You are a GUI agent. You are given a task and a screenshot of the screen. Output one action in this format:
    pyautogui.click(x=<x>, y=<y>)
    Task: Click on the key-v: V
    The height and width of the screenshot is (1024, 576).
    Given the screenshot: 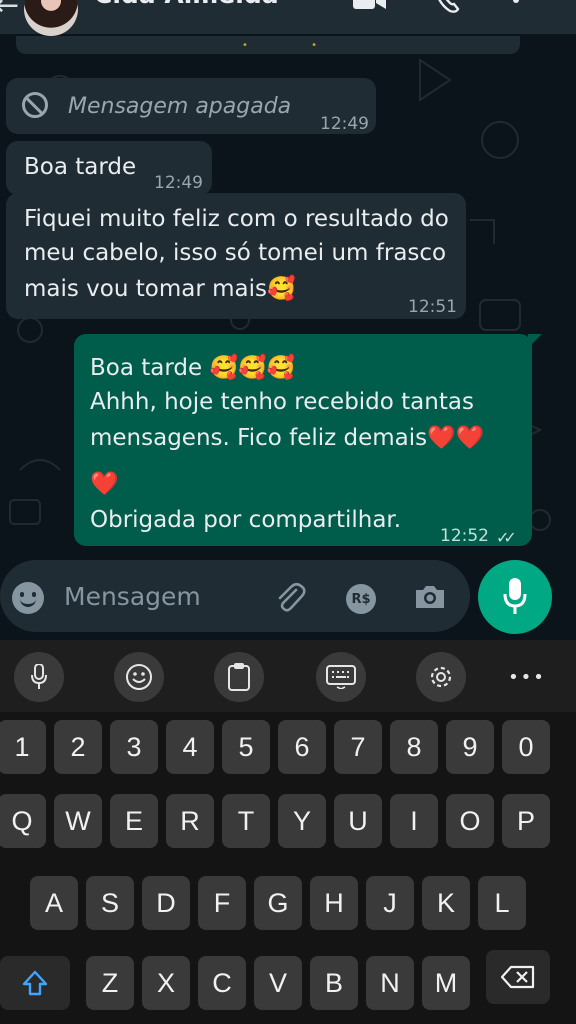 What is the action you would take?
    pyautogui.click(x=278, y=983)
    